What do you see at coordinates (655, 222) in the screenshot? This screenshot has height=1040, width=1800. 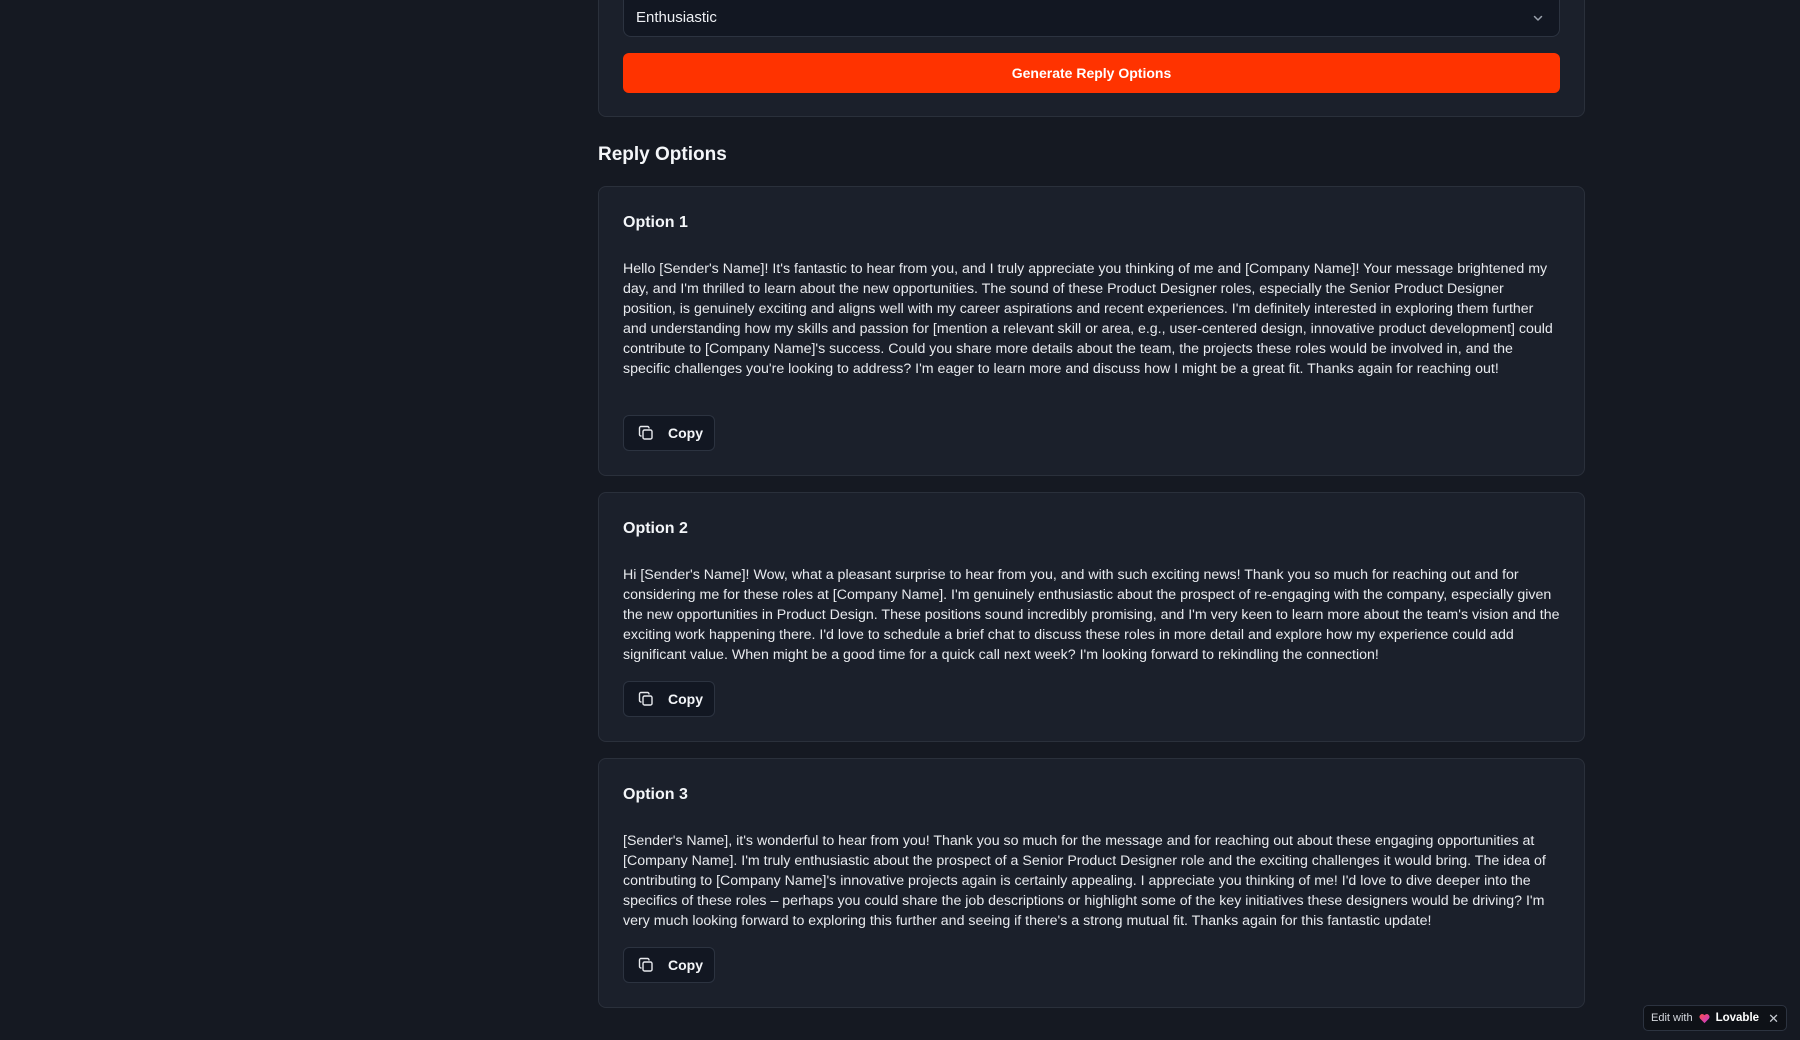 I see `option-title: Option 1` at bounding box center [655, 222].